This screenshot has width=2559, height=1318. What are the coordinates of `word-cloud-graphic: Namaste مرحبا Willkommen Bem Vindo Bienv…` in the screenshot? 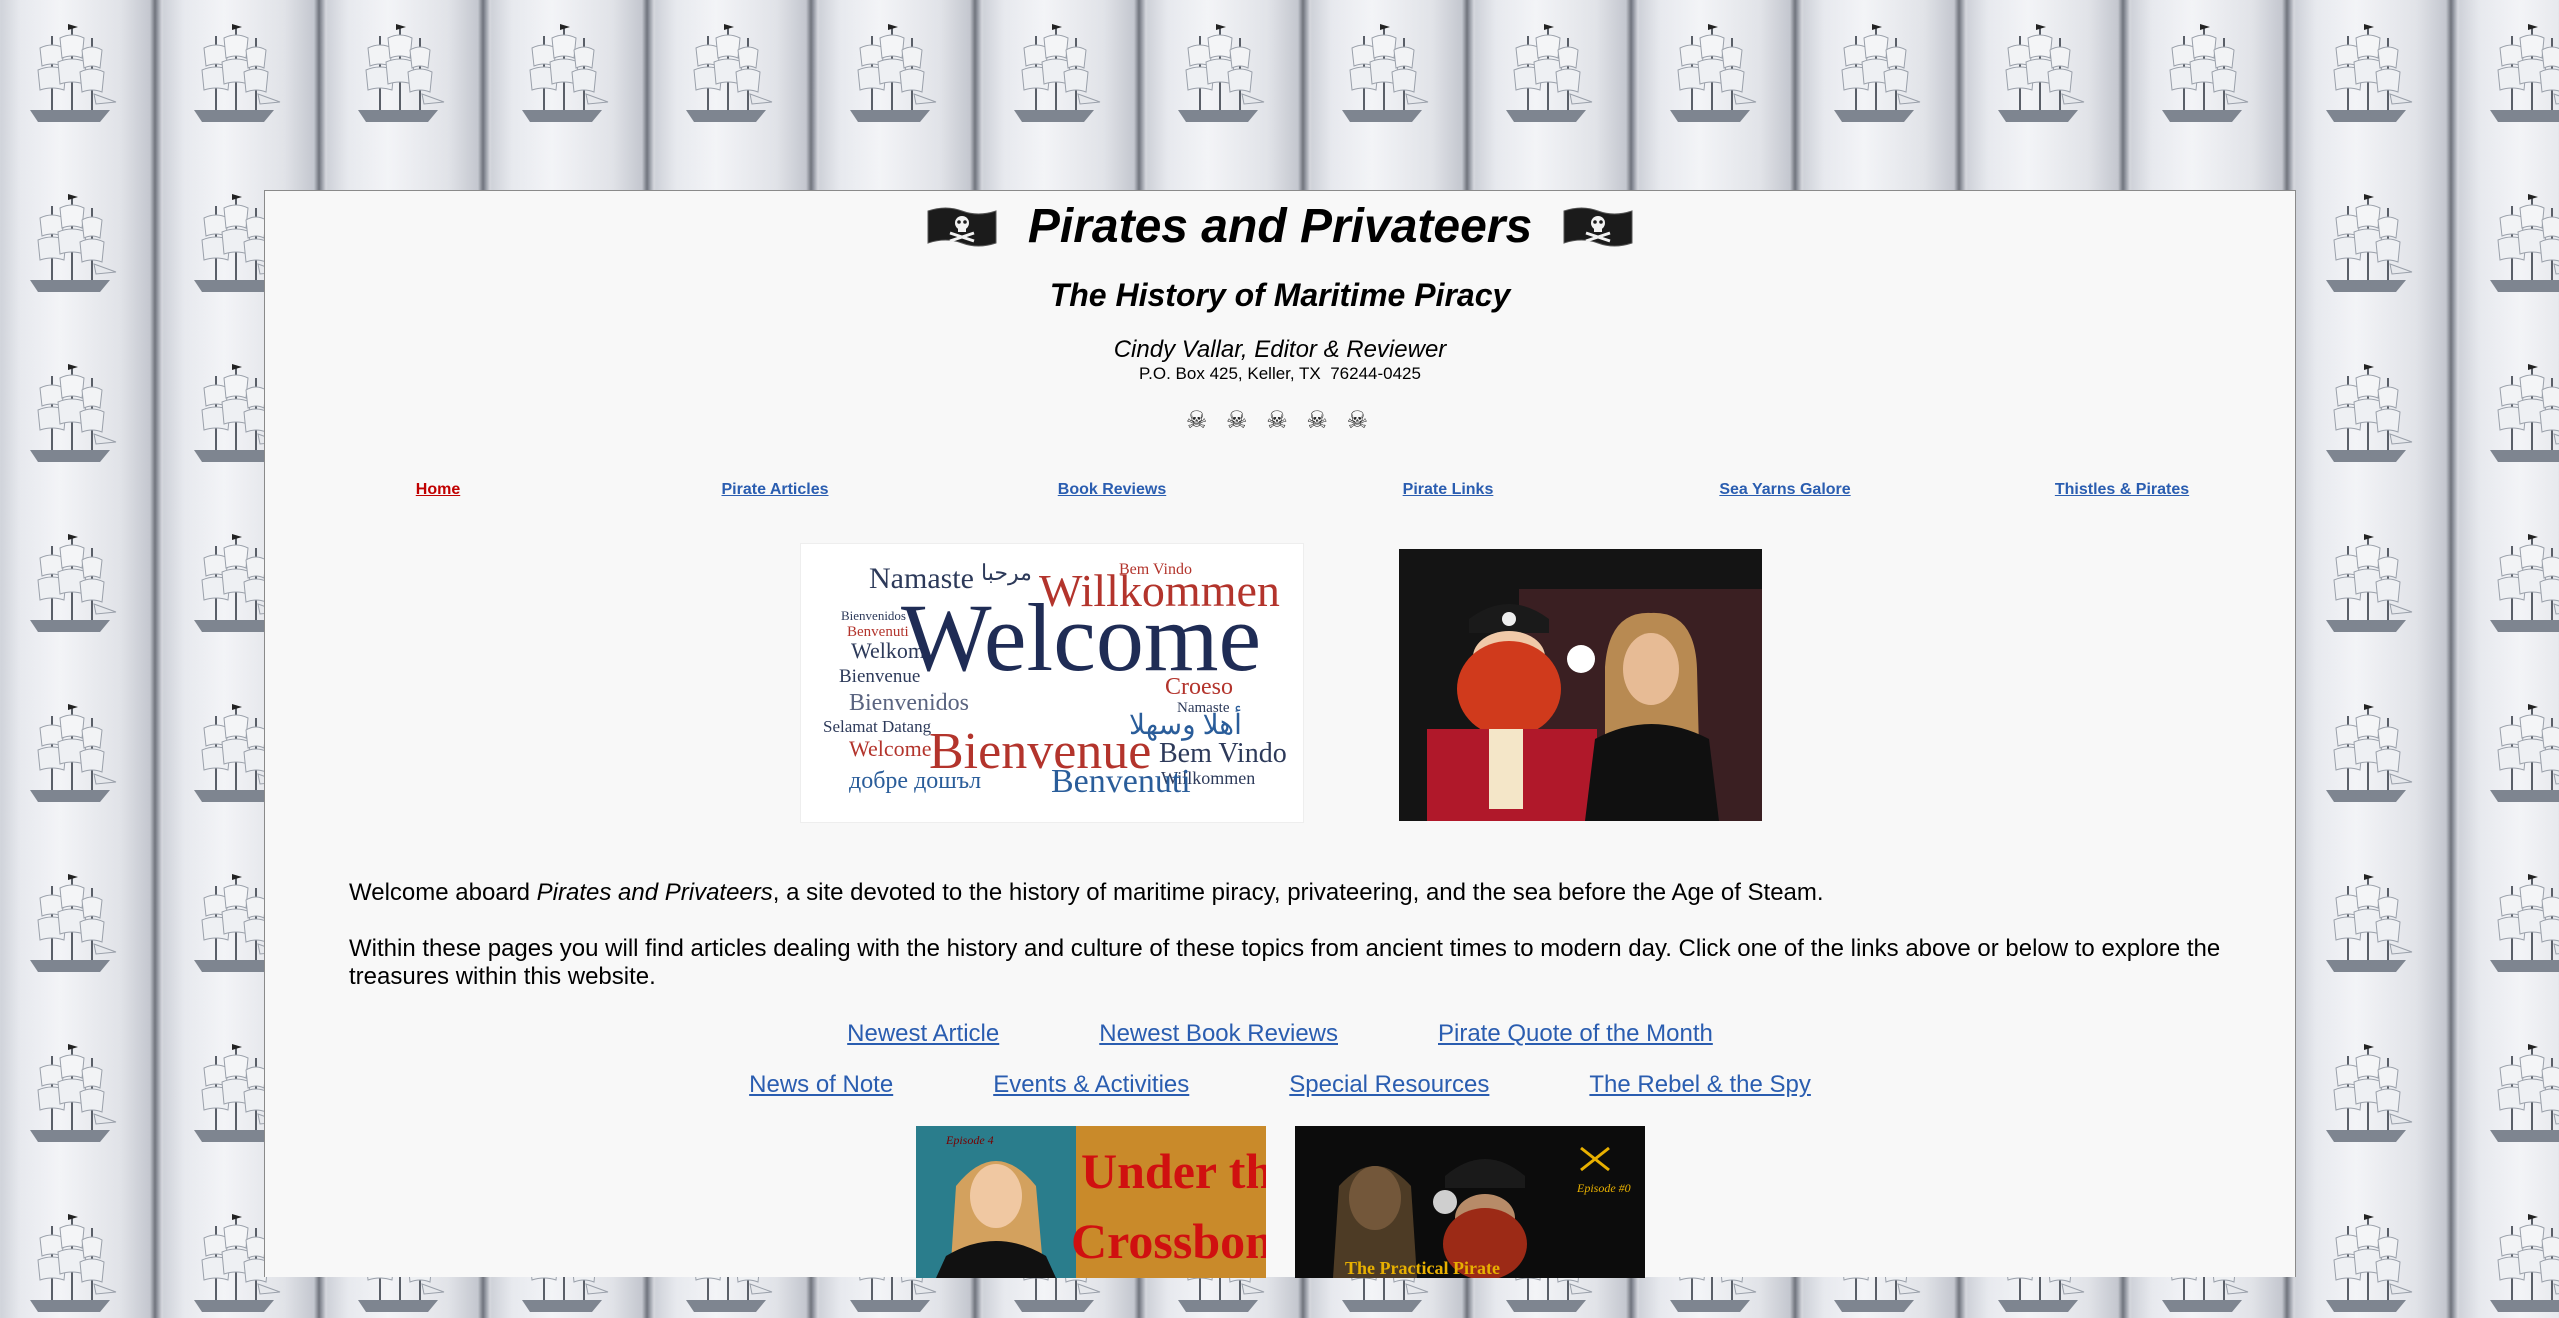 It's located at (1055, 680).